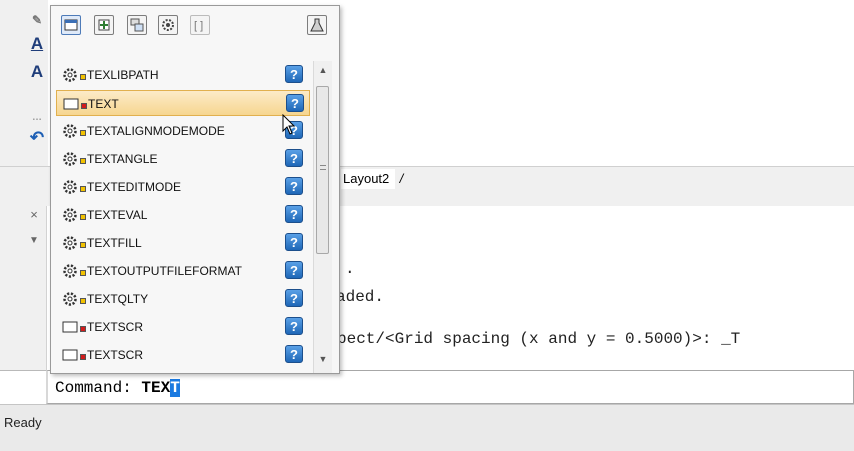  I want to click on autocomplete-item-label: TEXT, so click(103, 104).